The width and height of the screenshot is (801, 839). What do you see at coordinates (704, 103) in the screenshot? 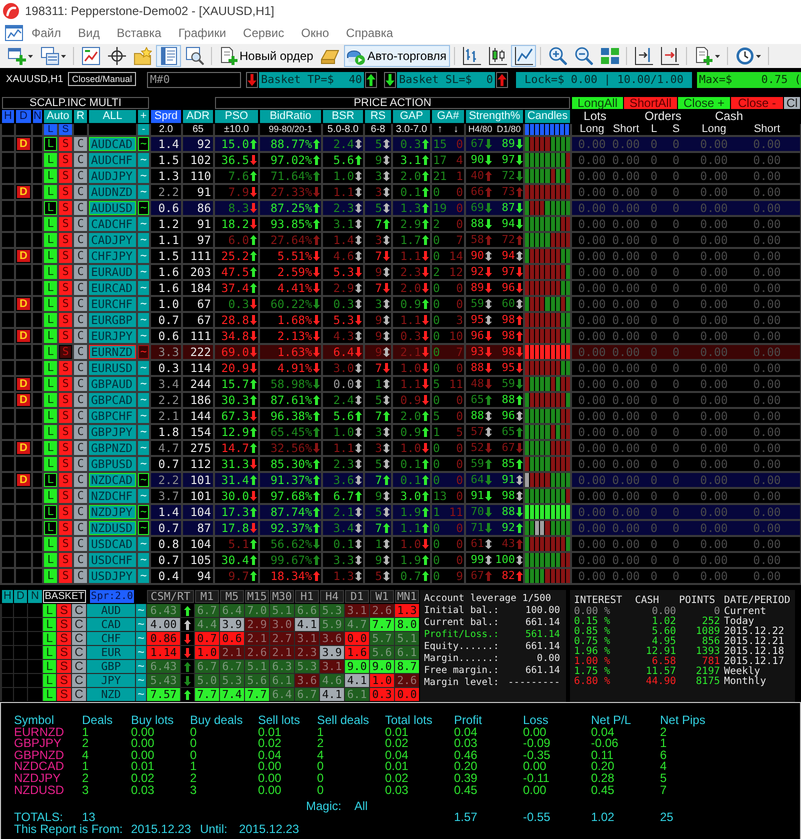
I see `action-button: Close +` at bounding box center [704, 103].